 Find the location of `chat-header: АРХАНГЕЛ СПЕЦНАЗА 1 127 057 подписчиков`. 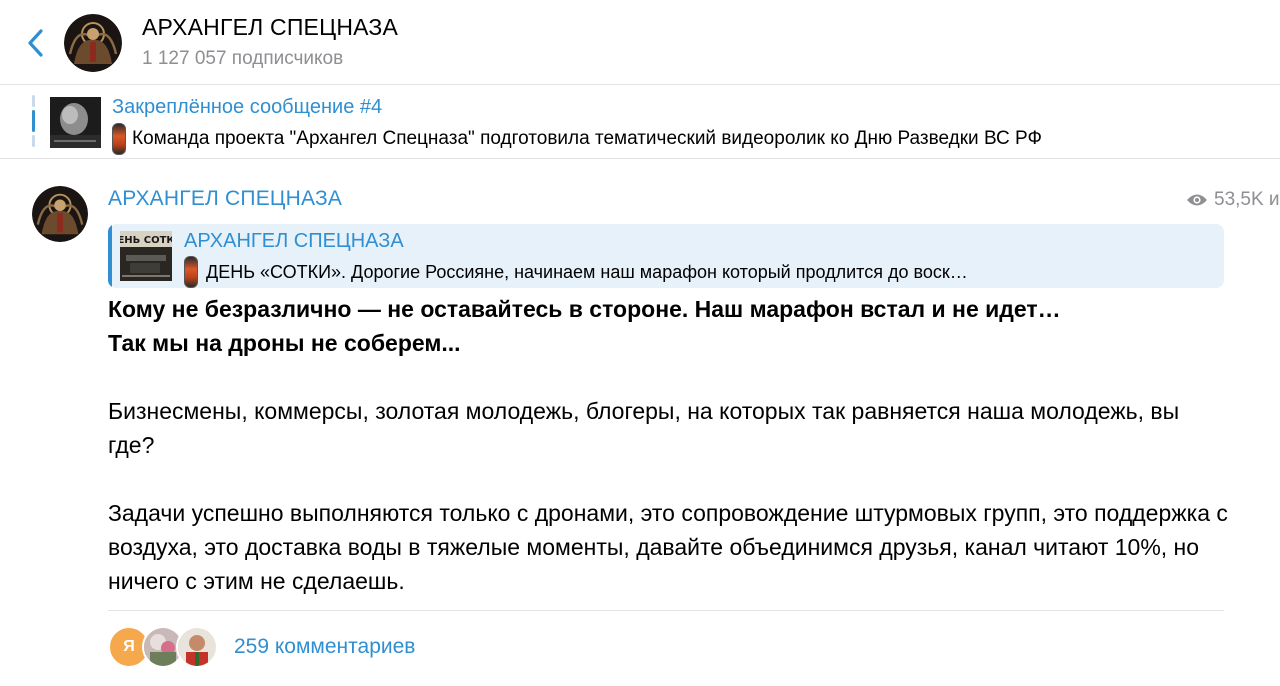

chat-header: АРХАНГЕЛ СПЕЦНАЗА 1 127 057 подписчиков is located at coordinates (640, 42).